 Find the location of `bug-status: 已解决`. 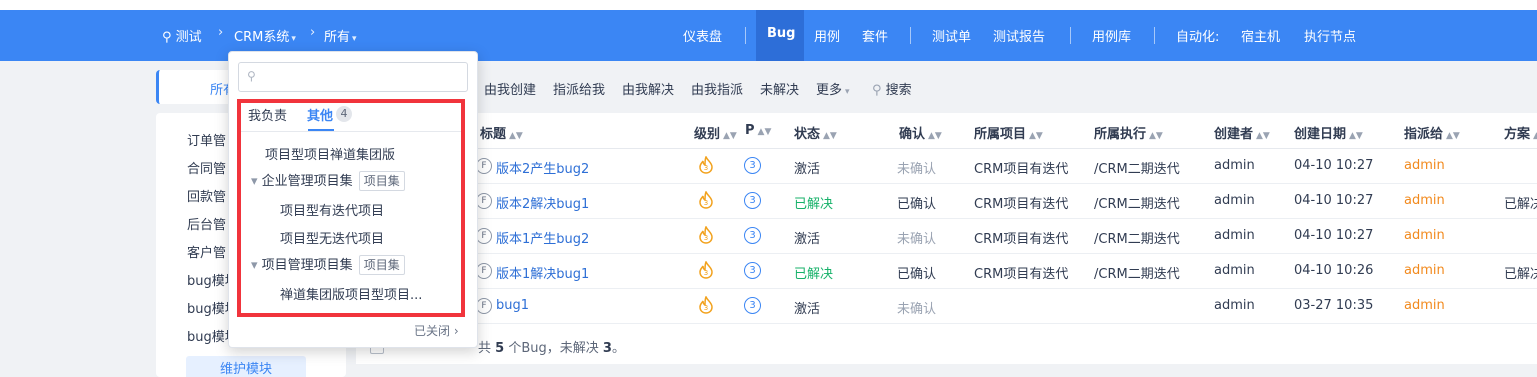

bug-status: 已解决 is located at coordinates (814, 274).